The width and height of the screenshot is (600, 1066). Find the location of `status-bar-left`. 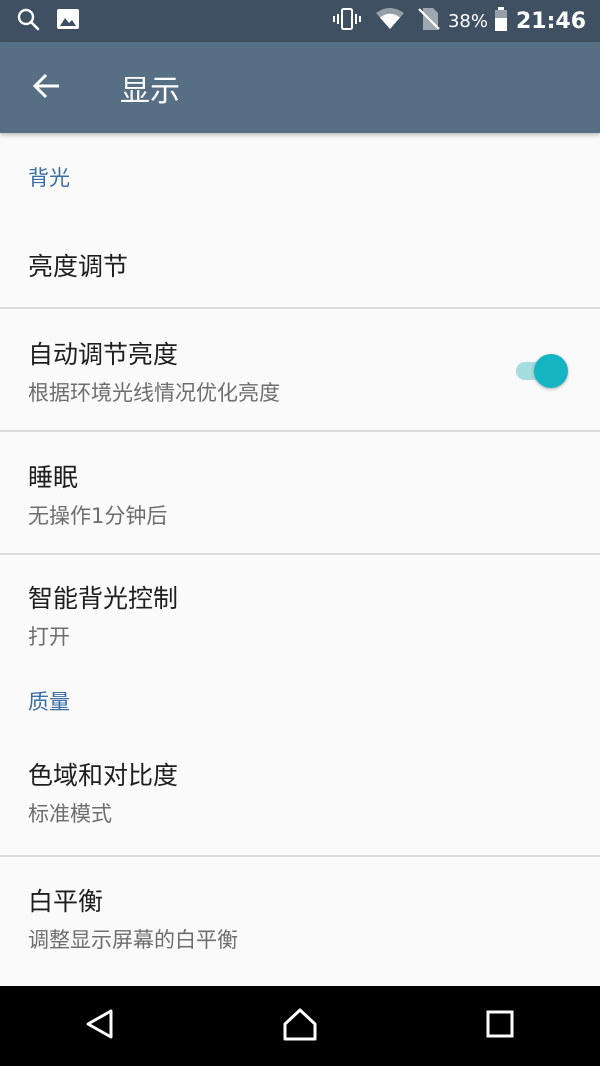

status-bar-left is located at coordinates (56, 21).